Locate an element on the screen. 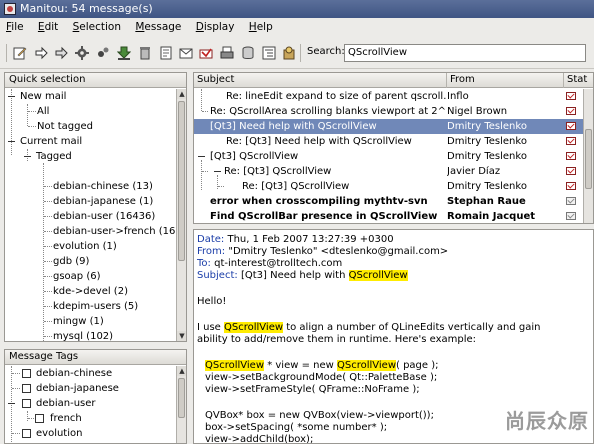 The width and height of the screenshot is (594, 444). tree-item-mingw: mingw (1) is located at coordinates (78, 321).